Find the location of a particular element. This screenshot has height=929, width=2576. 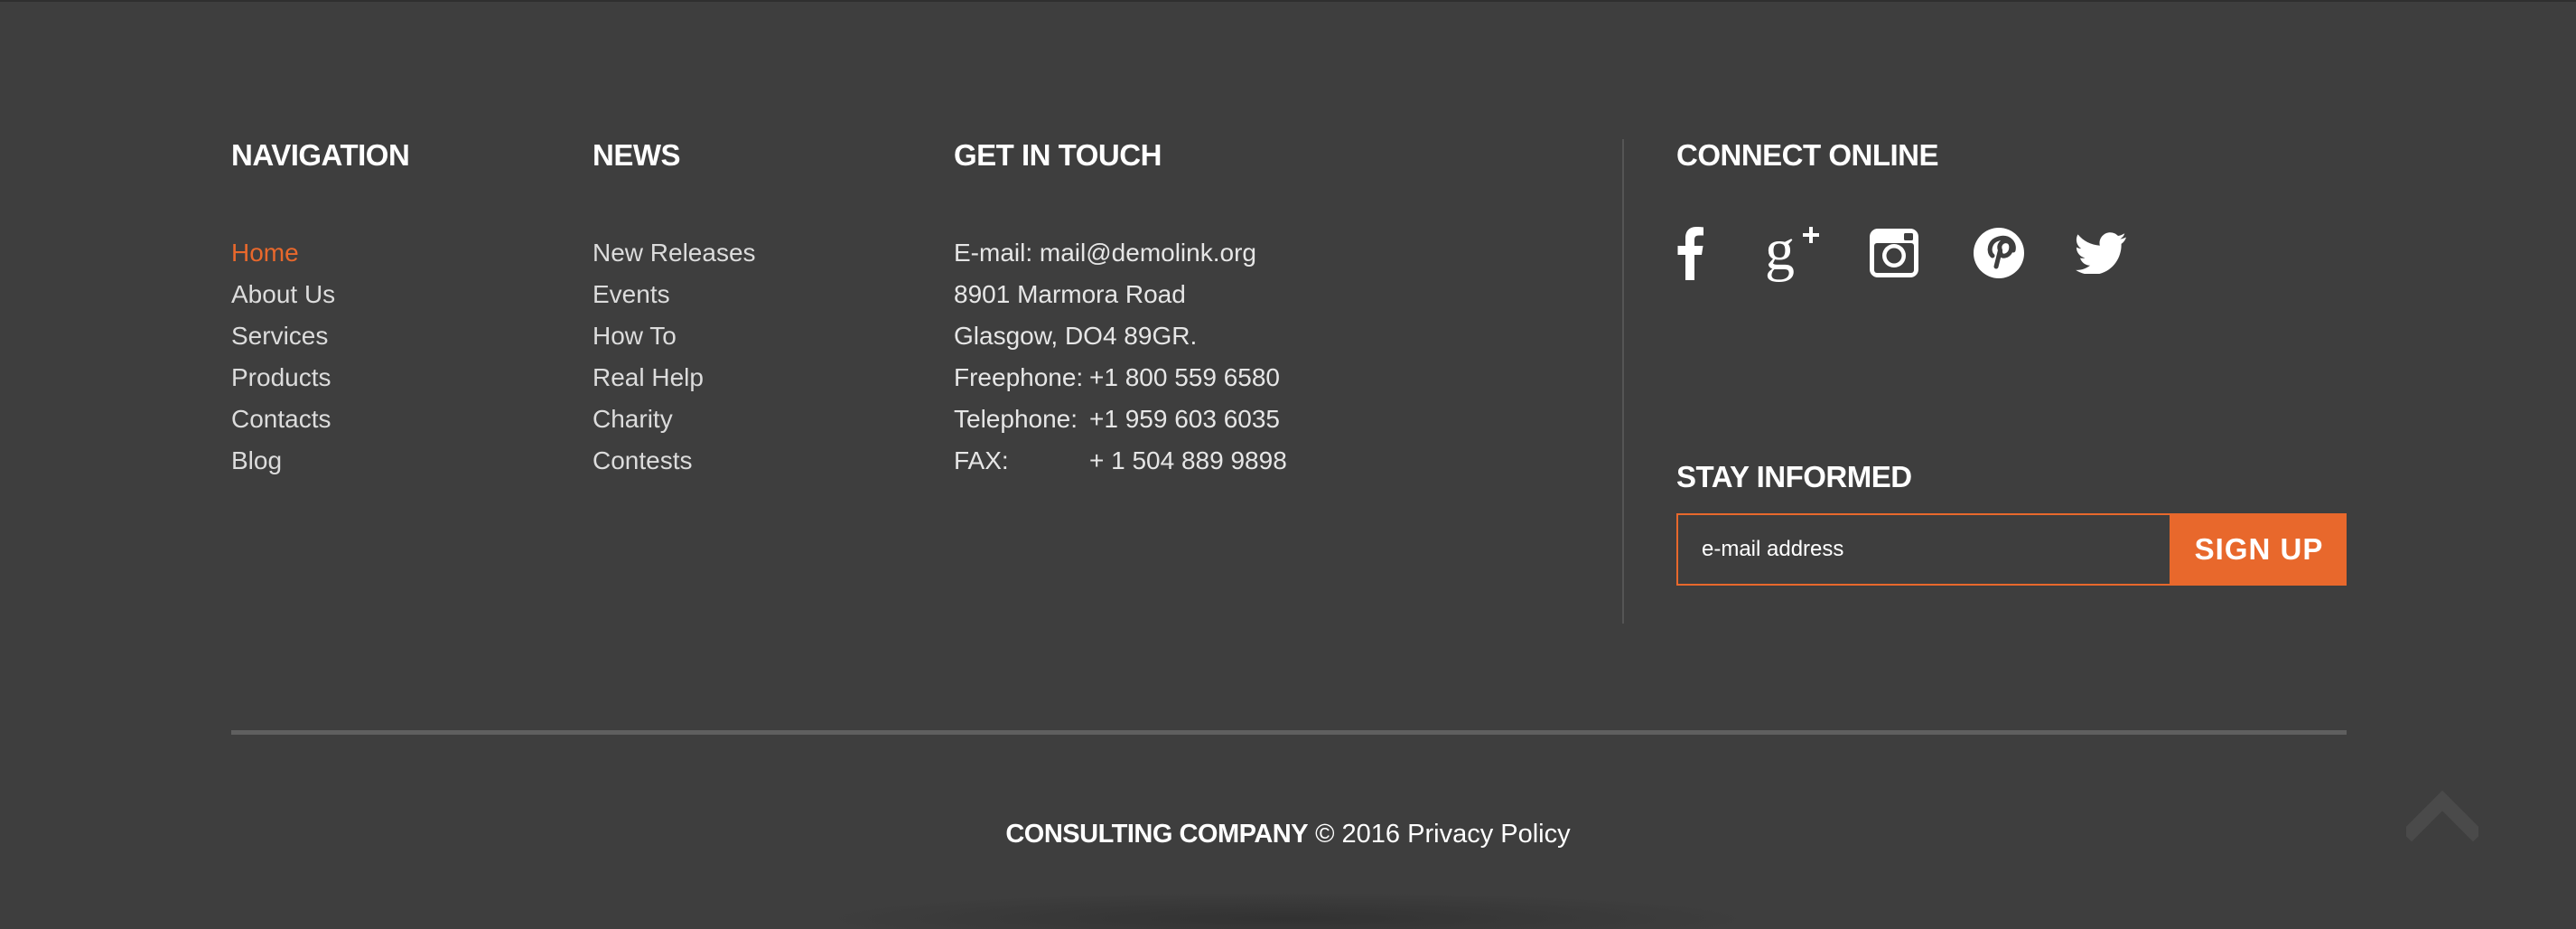

instagram-icon is located at coordinates (1894, 253).